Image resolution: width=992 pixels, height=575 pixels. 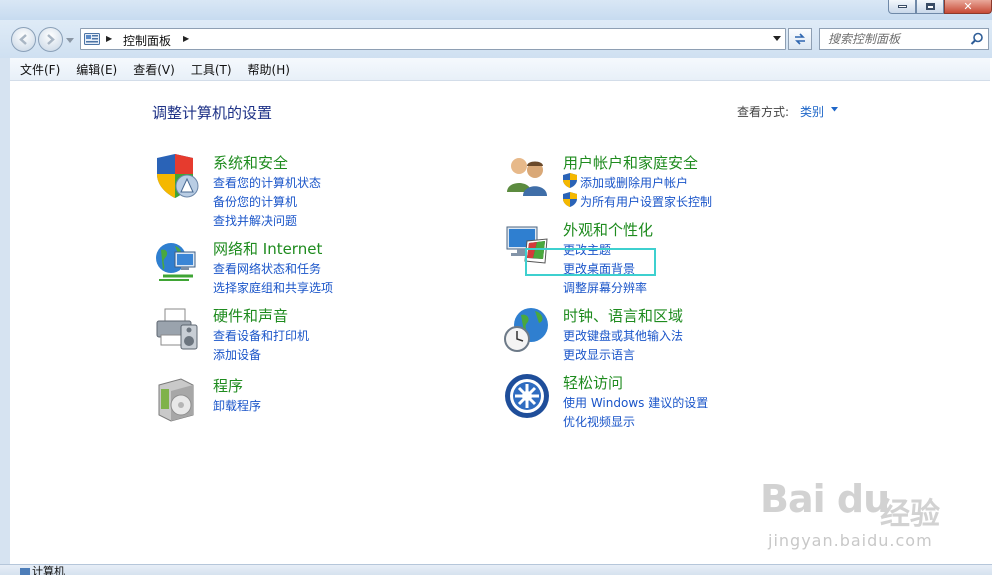 What do you see at coordinates (255, 201) in the screenshot?
I see `link-backup-computer: 备份您的计算机` at bounding box center [255, 201].